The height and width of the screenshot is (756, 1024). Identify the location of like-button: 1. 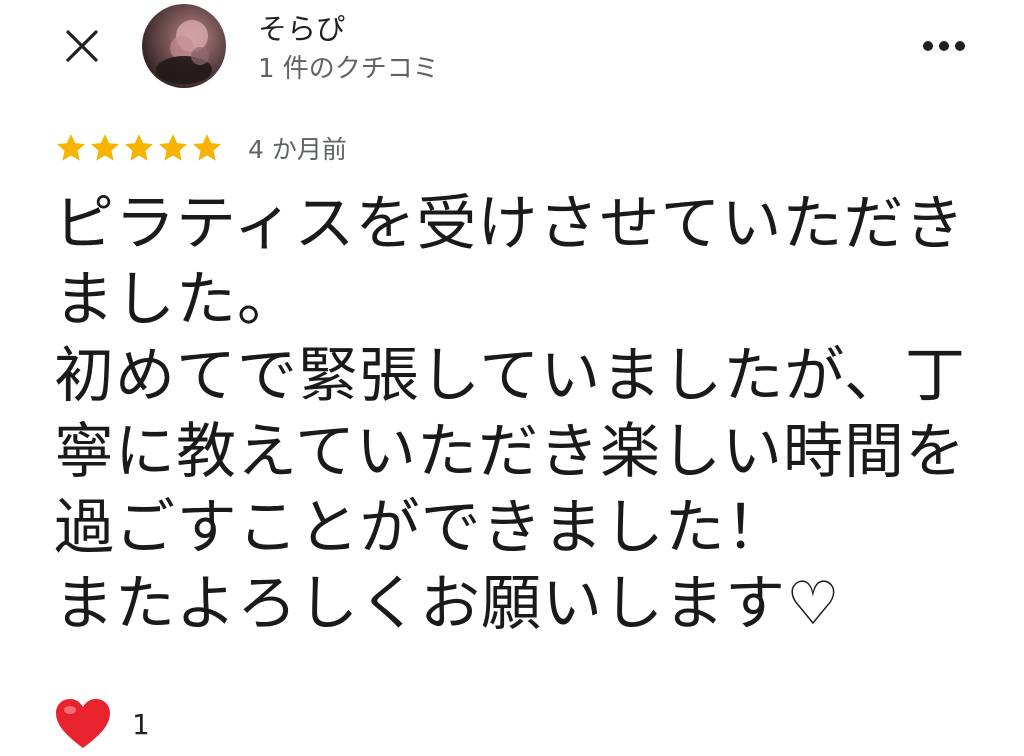
(102, 724).